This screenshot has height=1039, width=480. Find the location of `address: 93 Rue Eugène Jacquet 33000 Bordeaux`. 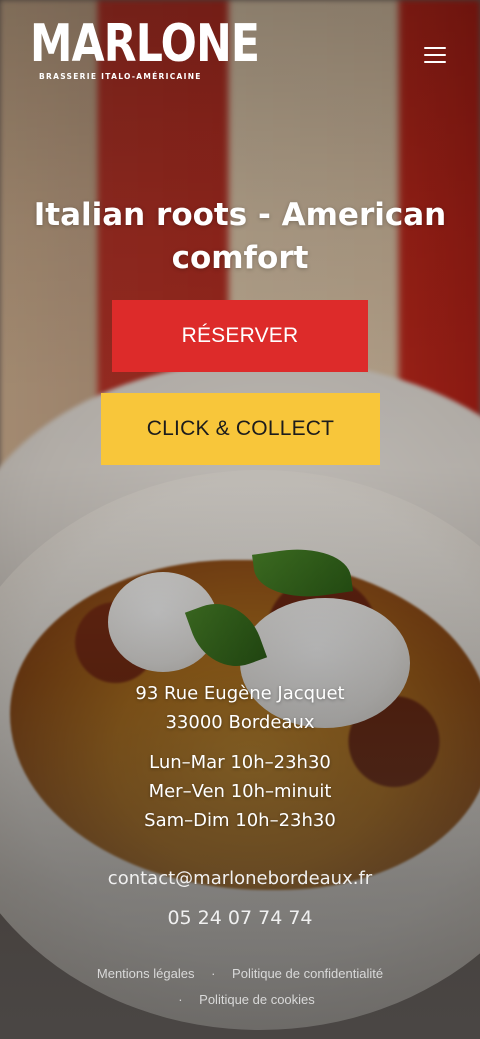

address: 93 Rue Eugène Jacquet 33000 Bordeaux is located at coordinates (240, 708).